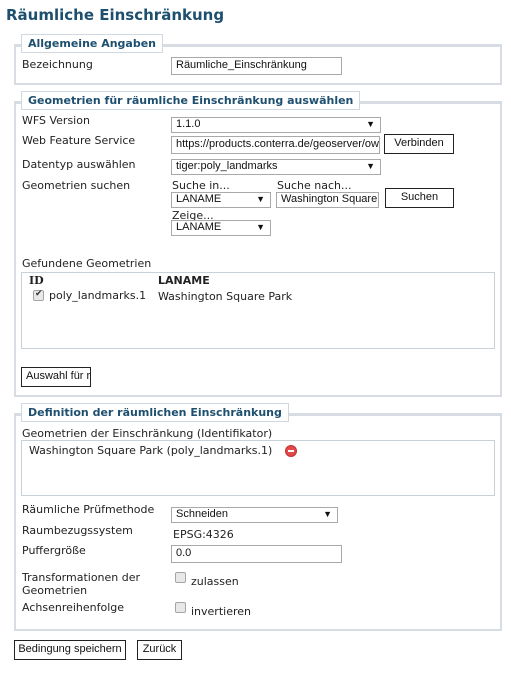 This screenshot has width=511, height=674. Describe the element at coordinates (77, 530) in the screenshot. I see `crs-label: Raumbezugssystem` at that location.